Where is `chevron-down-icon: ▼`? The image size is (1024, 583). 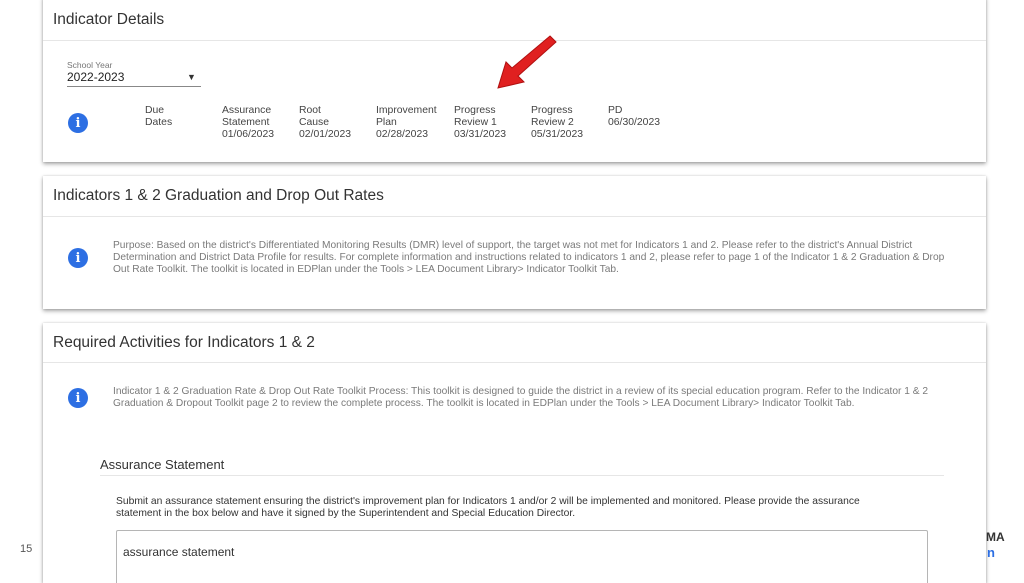
chevron-down-icon: ▼ is located at coordinates (191, 77).